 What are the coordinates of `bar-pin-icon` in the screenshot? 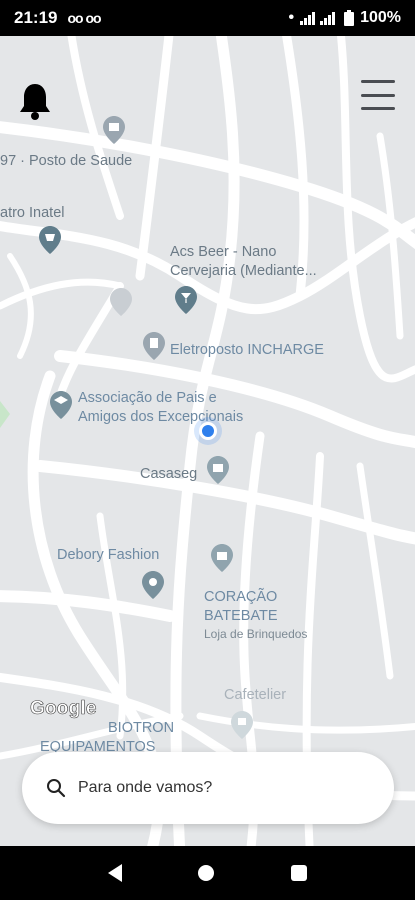 It's located at (186, 300).